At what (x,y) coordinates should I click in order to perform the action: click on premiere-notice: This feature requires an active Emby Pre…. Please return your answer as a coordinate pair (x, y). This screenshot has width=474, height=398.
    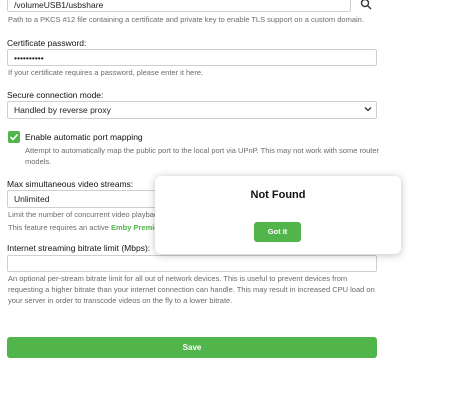
    Looking at the image, I should click on (84, 227).